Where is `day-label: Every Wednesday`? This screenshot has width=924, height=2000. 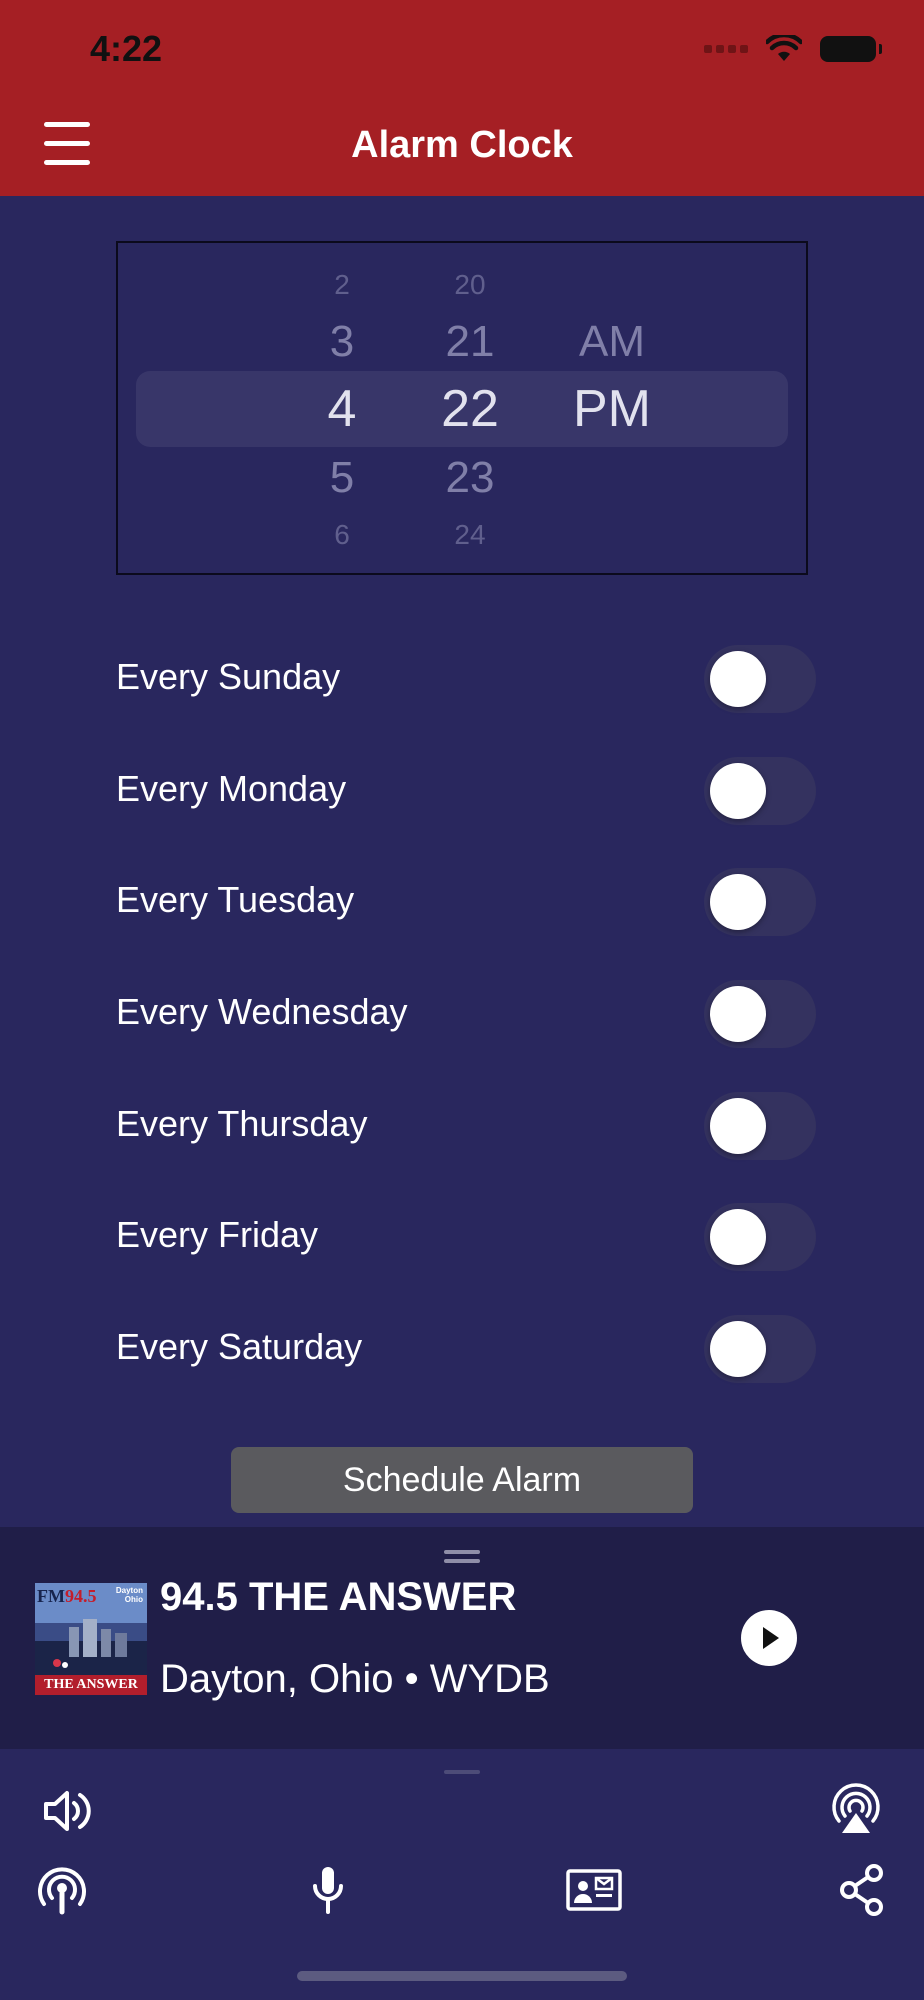
day-label: Every Wednesday is located at coordinates (262, 1011).